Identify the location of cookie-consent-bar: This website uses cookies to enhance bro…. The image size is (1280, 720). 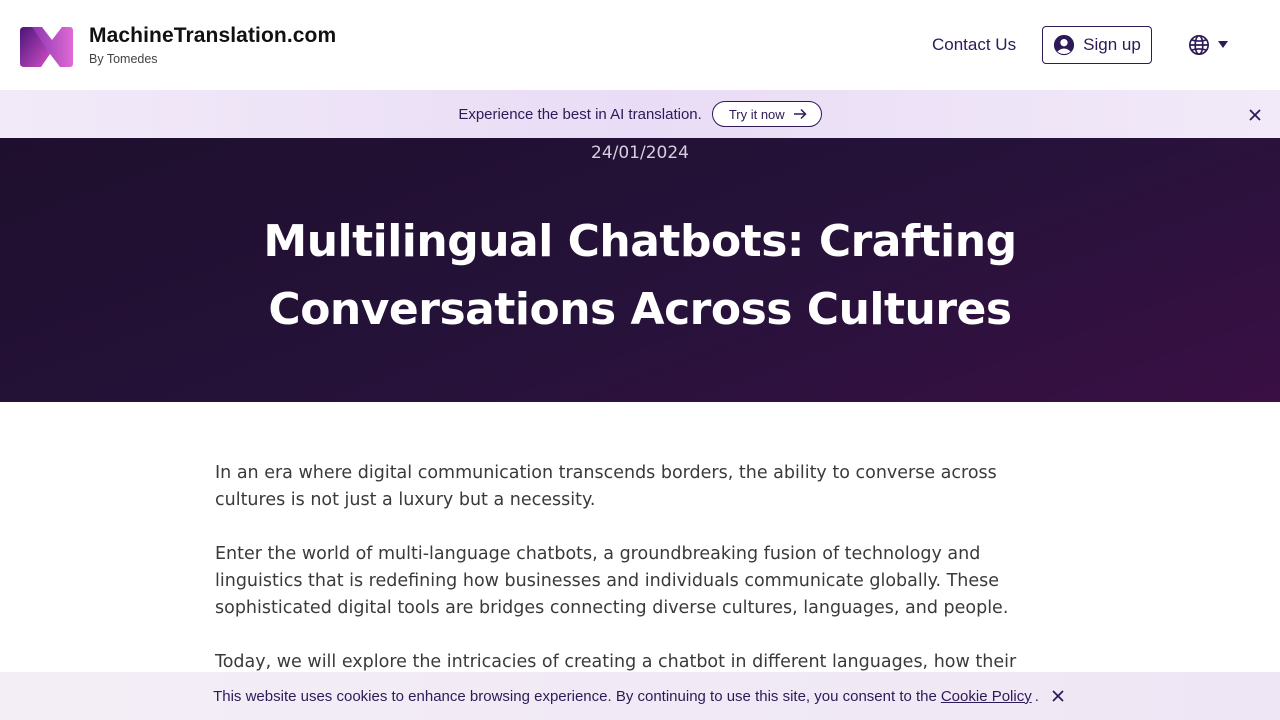
(640, 696).